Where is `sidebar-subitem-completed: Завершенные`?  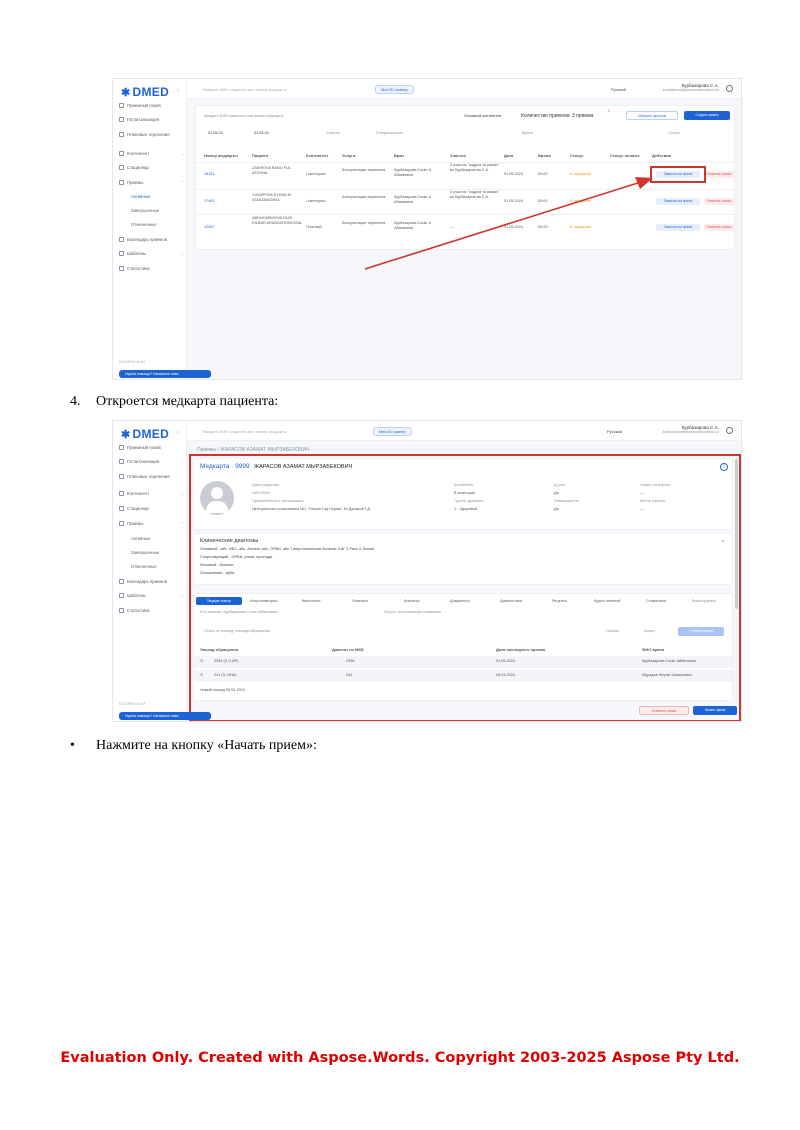 sidebar-subitem-completed: Завершенные is located at coordinates (145, 552).